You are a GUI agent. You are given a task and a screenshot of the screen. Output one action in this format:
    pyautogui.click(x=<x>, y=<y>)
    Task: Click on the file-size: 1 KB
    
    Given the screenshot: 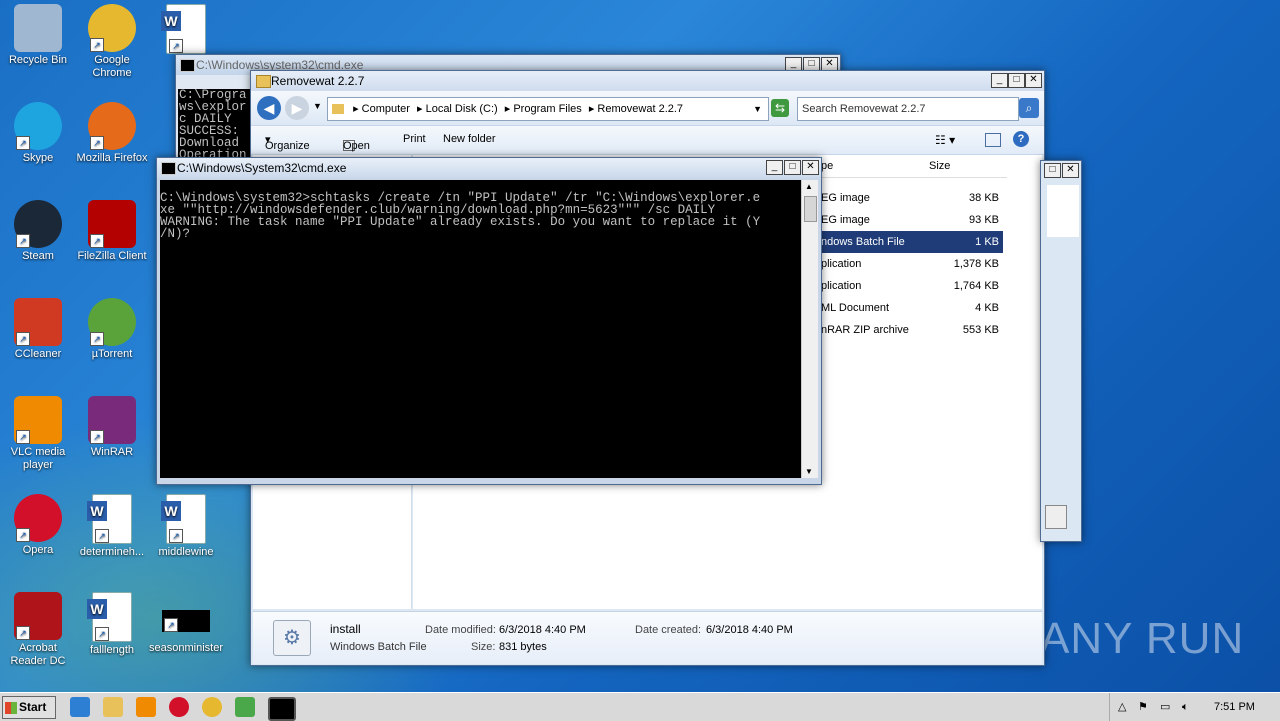 What is the action you would take?
    pyautogui.click(x=987, y=242)
    